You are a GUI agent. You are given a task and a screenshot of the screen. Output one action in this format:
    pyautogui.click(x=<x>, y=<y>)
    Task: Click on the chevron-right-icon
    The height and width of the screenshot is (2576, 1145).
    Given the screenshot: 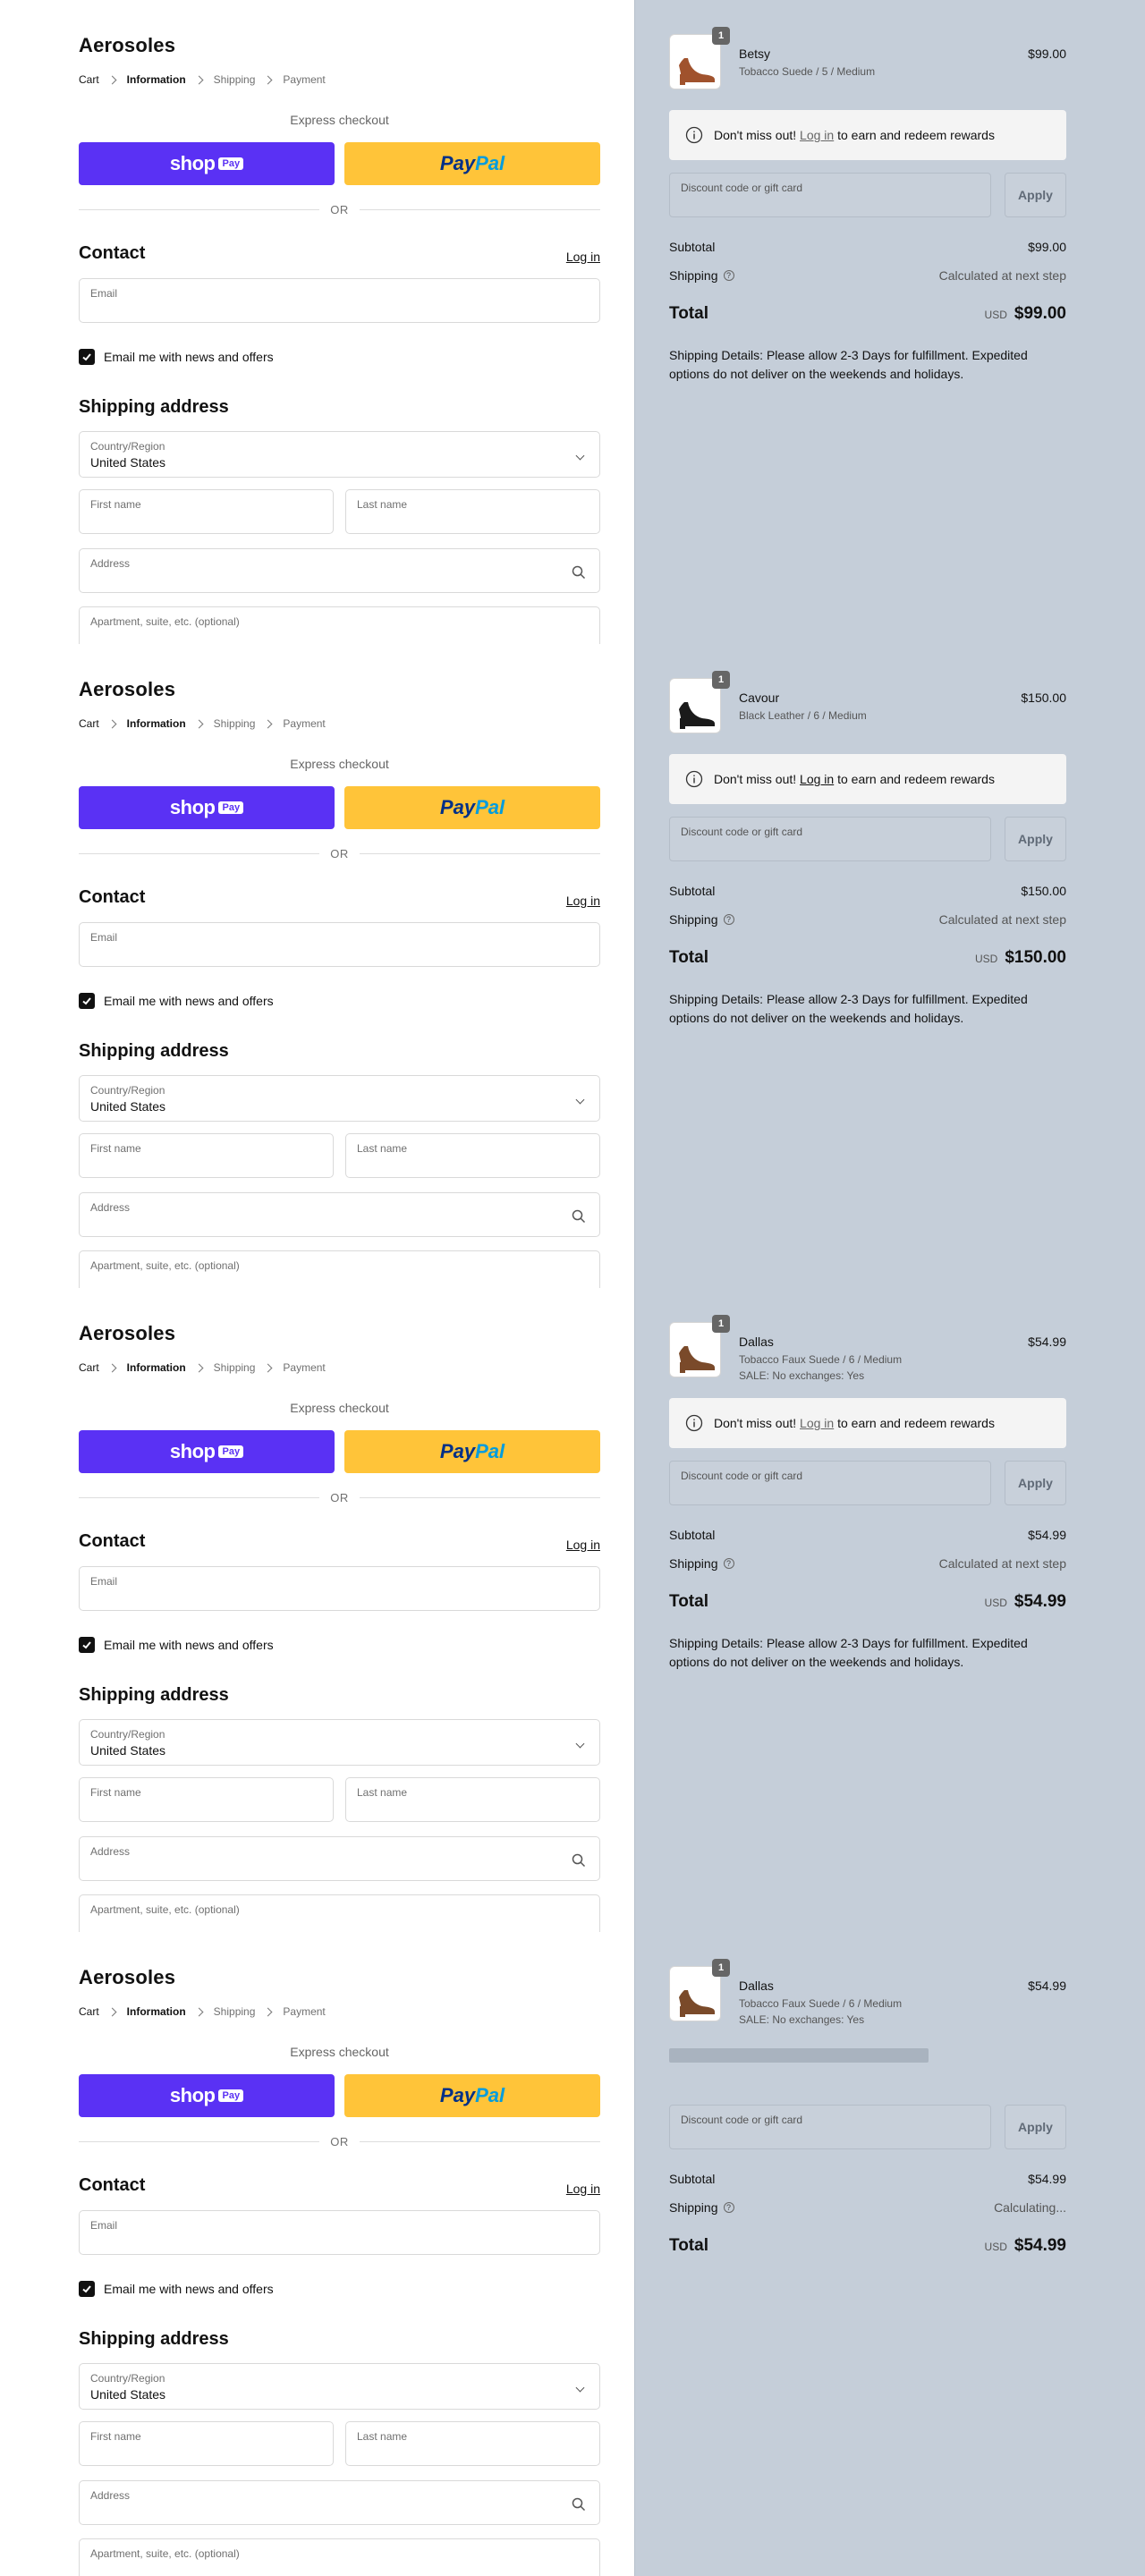 What is the action you would take?
    pyautogui.click(x=112, y=2011)
    